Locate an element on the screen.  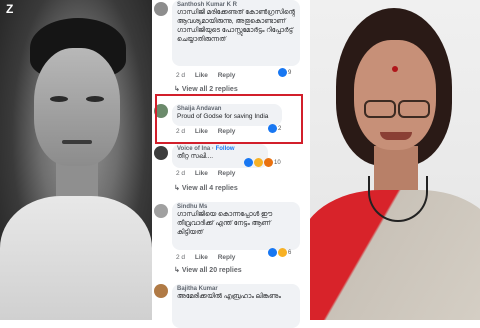
reaction-count: 9 is located at coordinates (284, 72).